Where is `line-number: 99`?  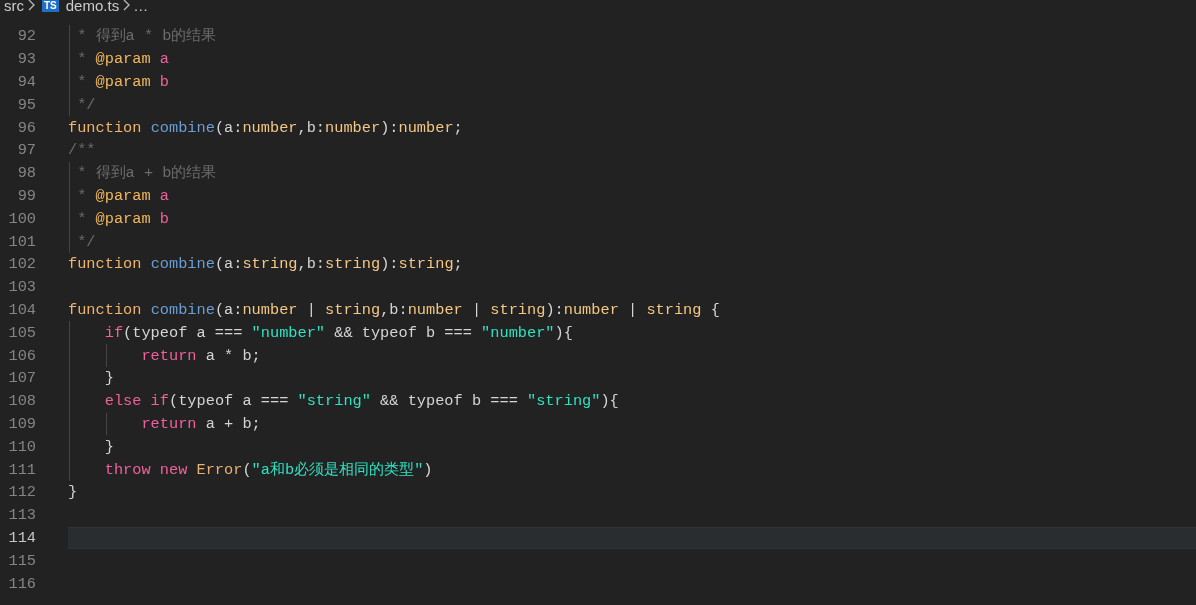
line-number: 99 is located at coordinates (26, 195).